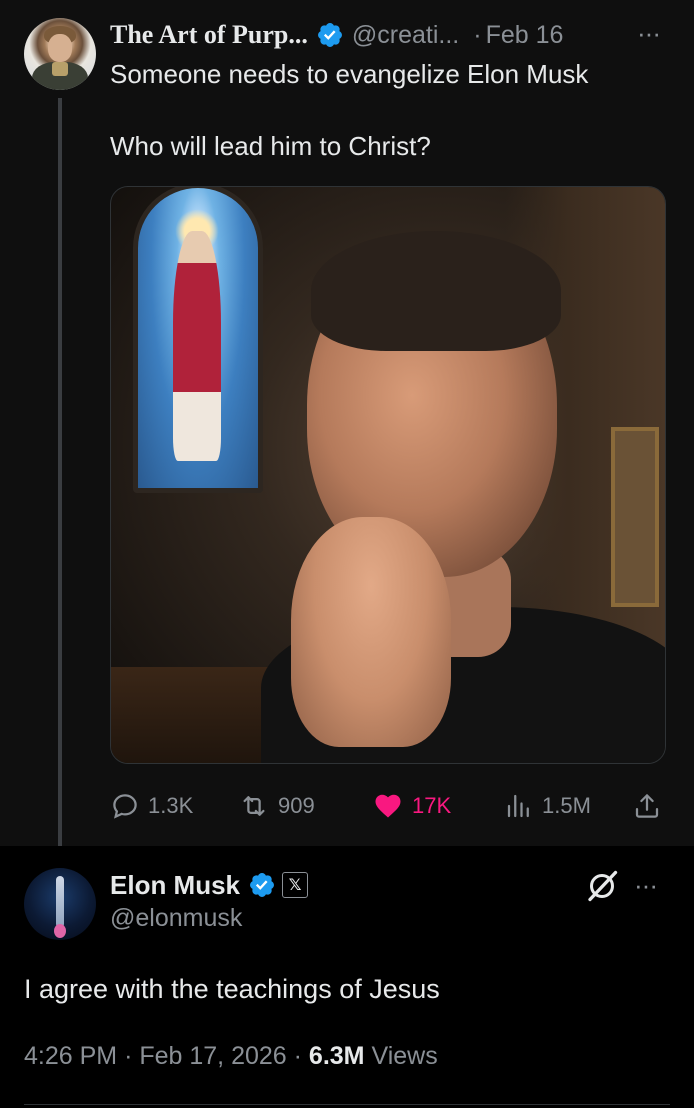 The width and height of the screenshot is (694, 1108). Describe the element at coordinates (404, 1056) in the screenshot. I see `views-label: Views` at that location.